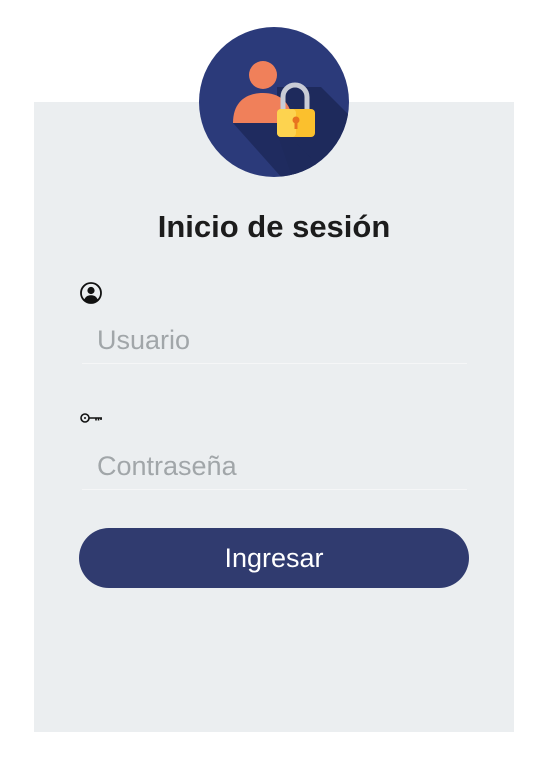 This screenshot has height=775, width=542. Describe the element at coordinates (91, 418) in the screenshot. I see `key-icon` at that location.